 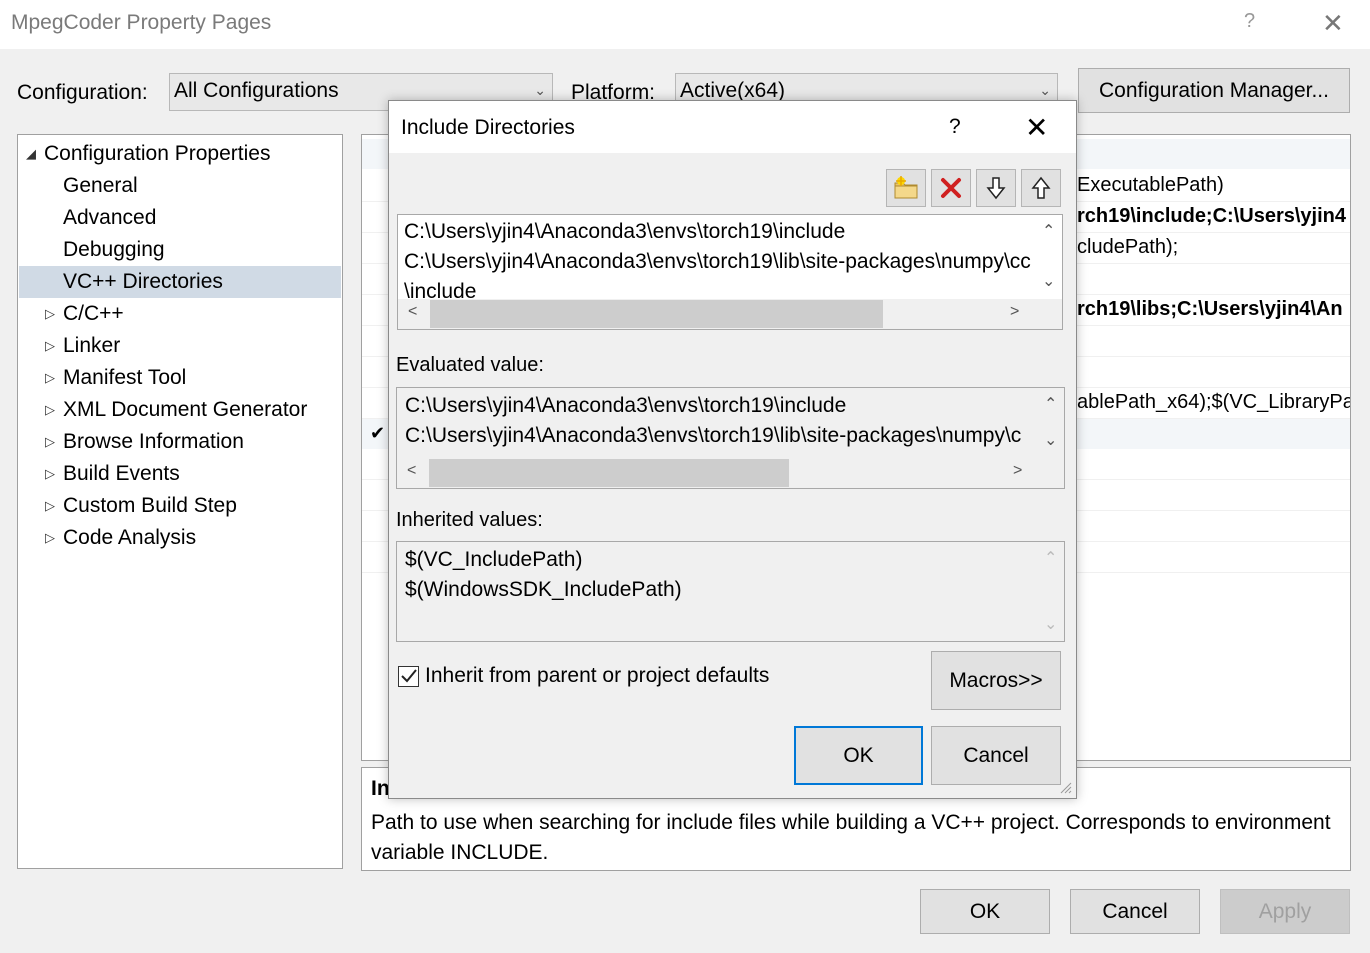 I want to click on tree-item: ▷ Manifest Tool, so click(x=180, y=378).